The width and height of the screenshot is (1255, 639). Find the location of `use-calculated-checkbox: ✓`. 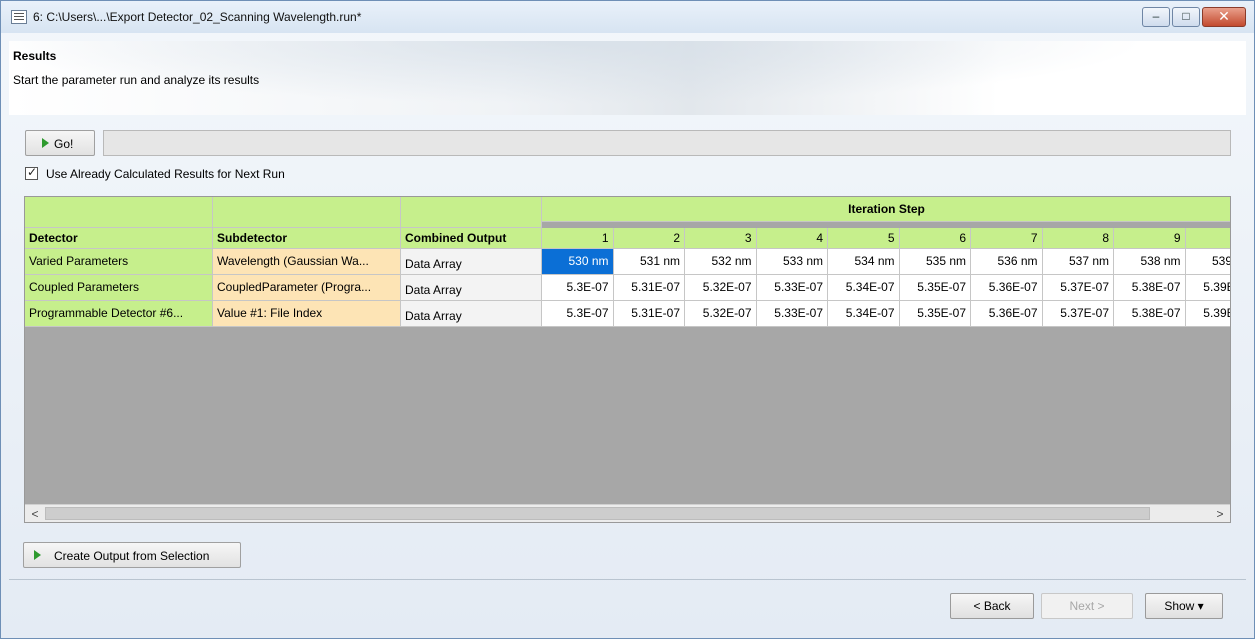

use-calculated-checkbox: ✓ is located at coordinates (31, 172).